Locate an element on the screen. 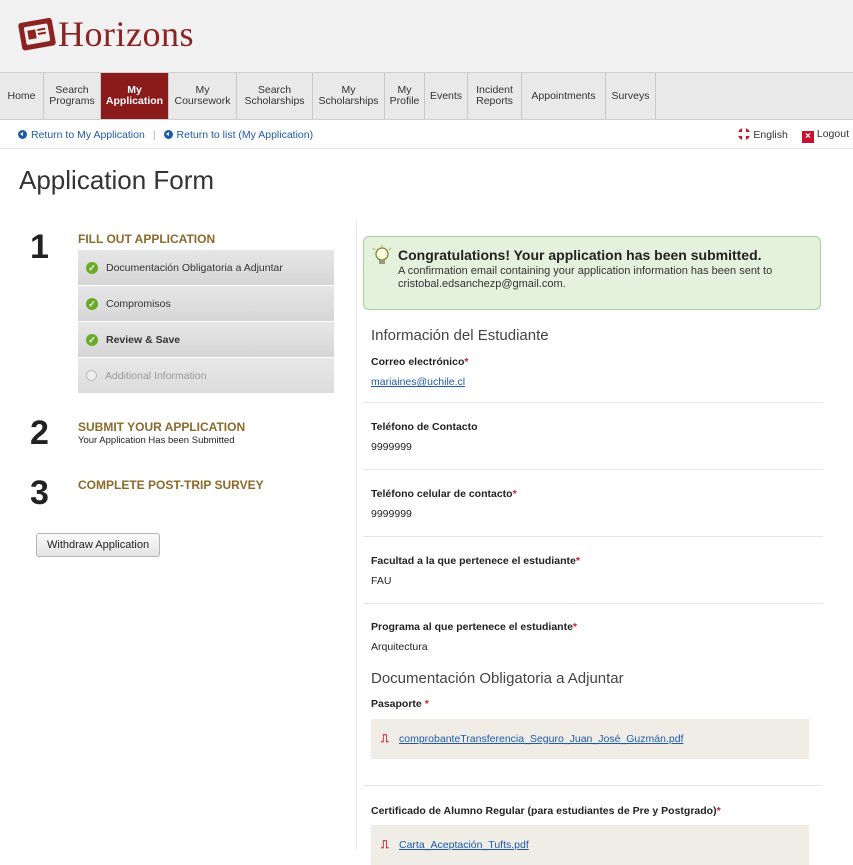 Image resolution: width=853 pixels, height=865 pixels. language-link: English is located at coordinates (763, 135).